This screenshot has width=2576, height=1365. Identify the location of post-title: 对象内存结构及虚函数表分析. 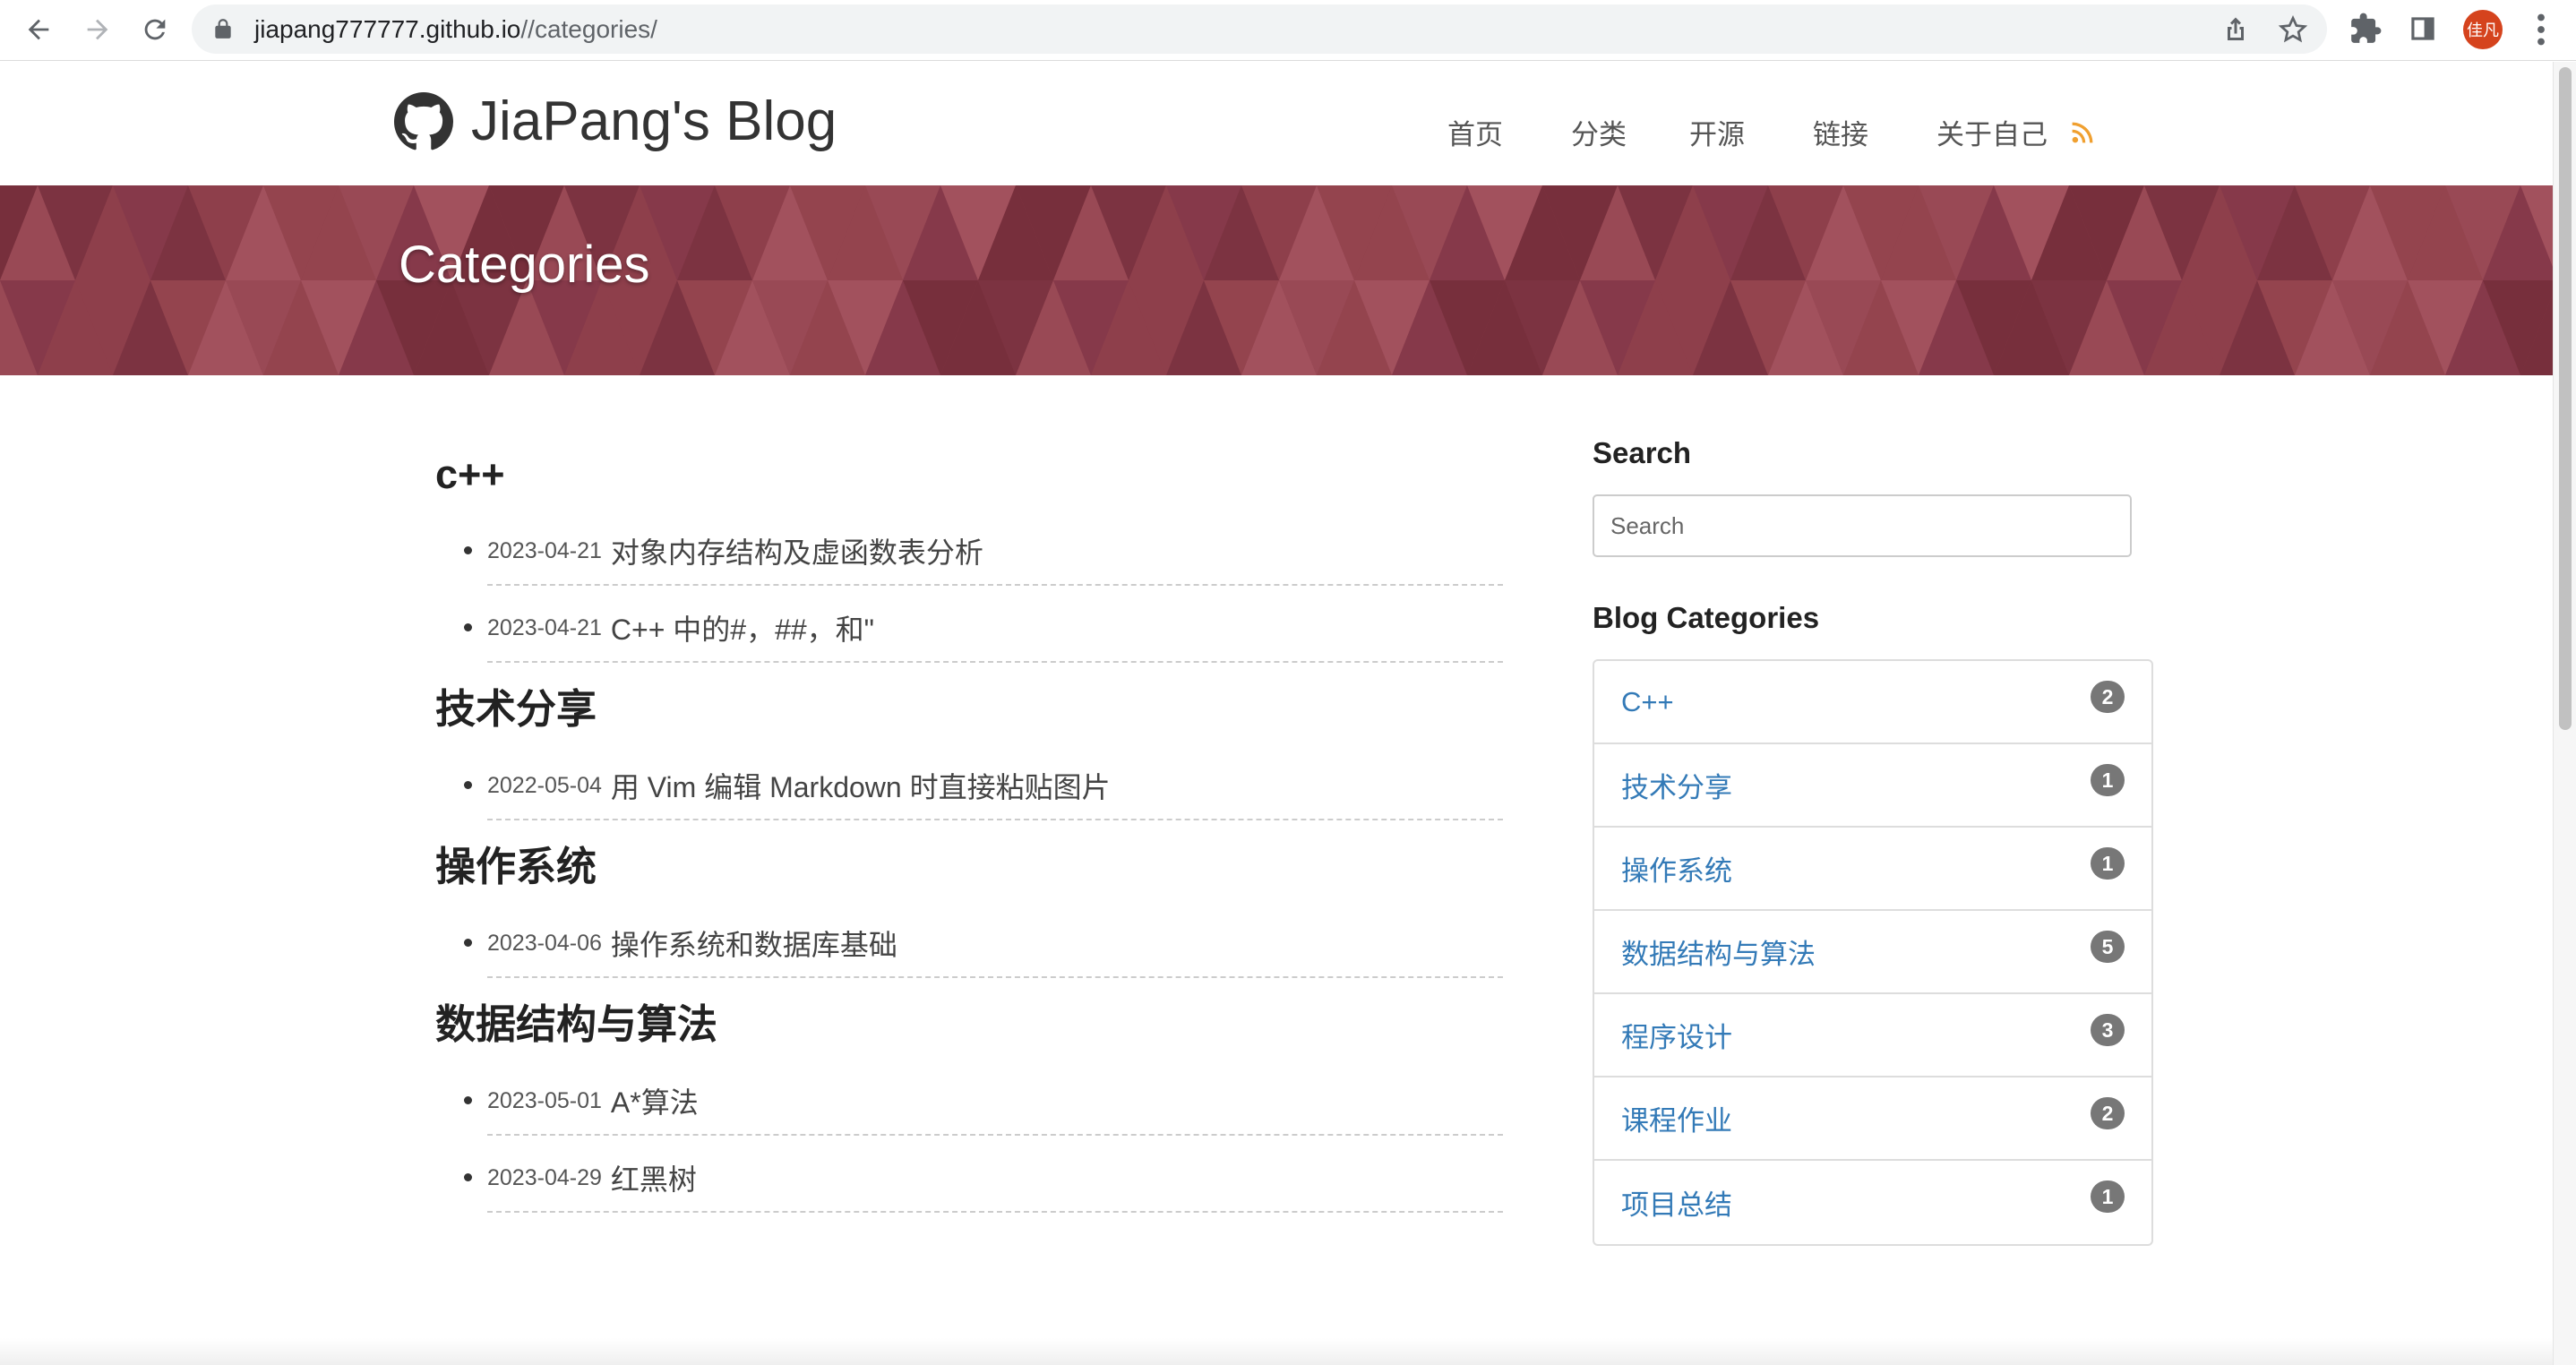
(797, 550).